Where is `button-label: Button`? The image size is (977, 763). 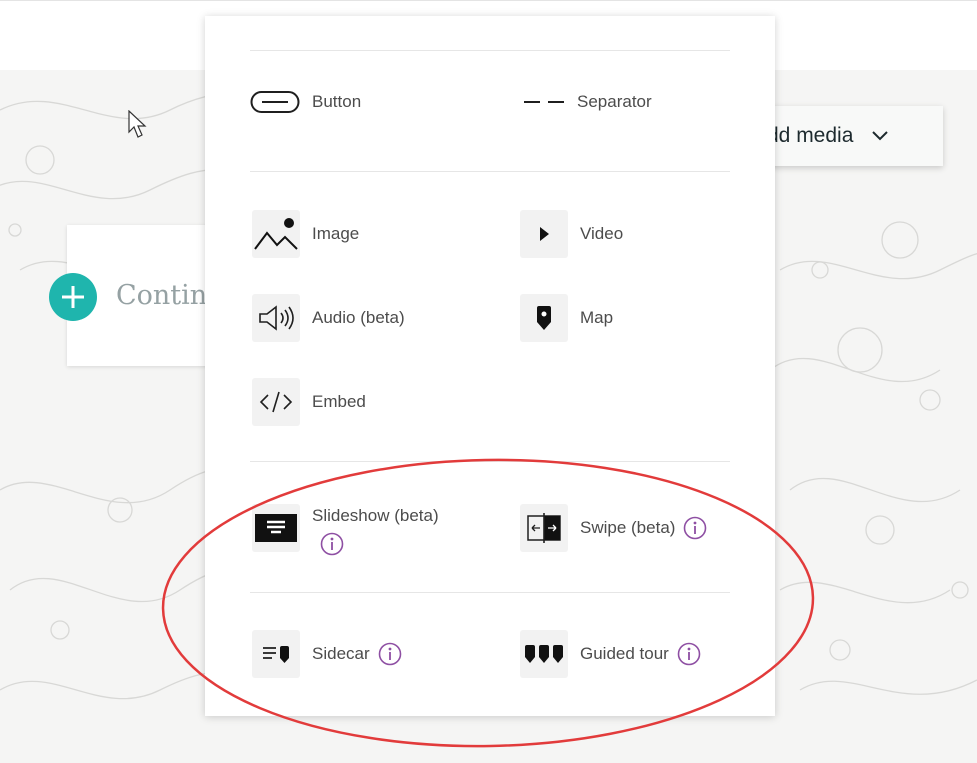 button-label: Button is located at coordinates (337, 101).